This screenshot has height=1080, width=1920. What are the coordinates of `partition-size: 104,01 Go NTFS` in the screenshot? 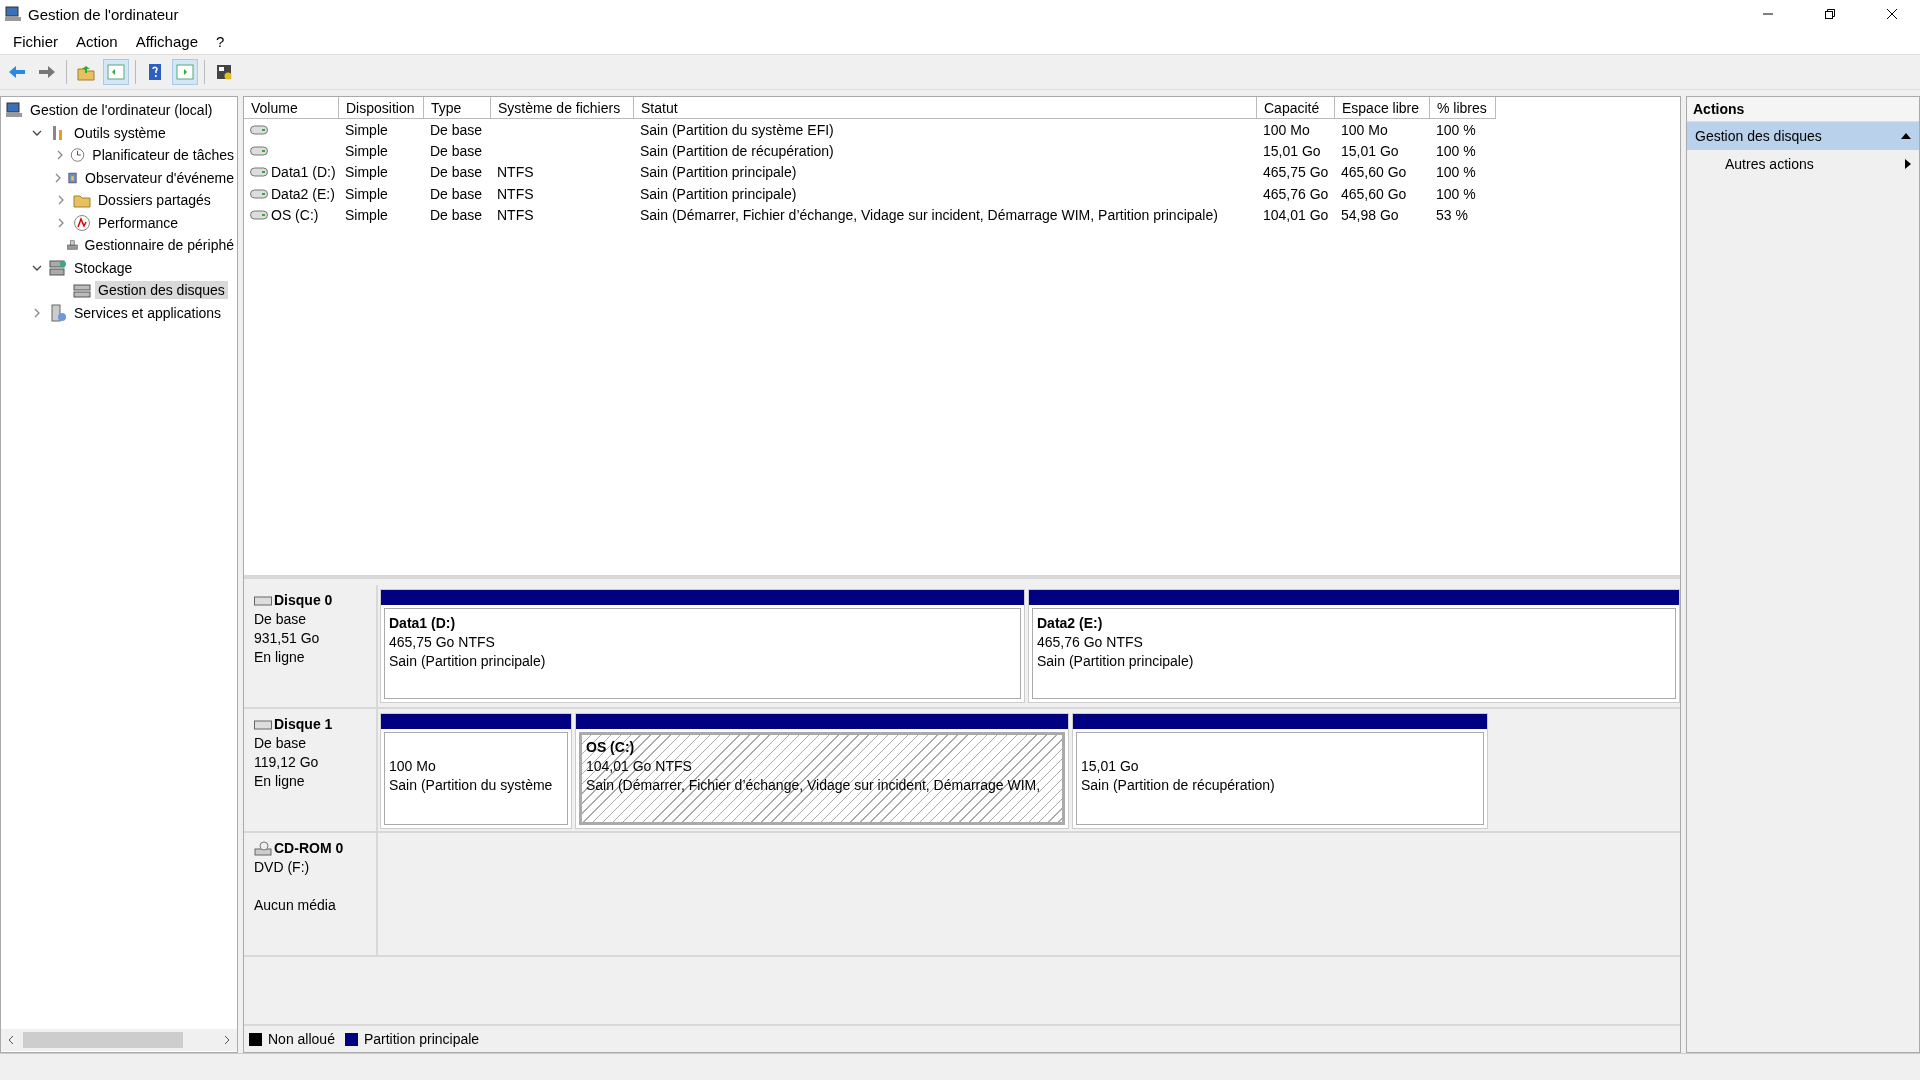 It's located at (639, 766).